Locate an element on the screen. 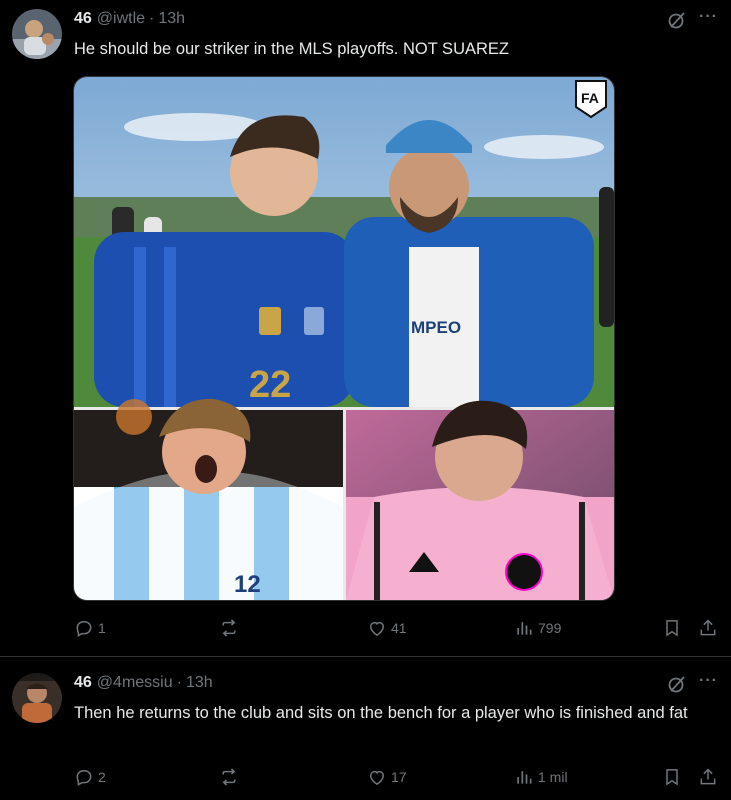 This screenshot has height=800, width=731. like-count: 17 is located at coordinates (399, 777).